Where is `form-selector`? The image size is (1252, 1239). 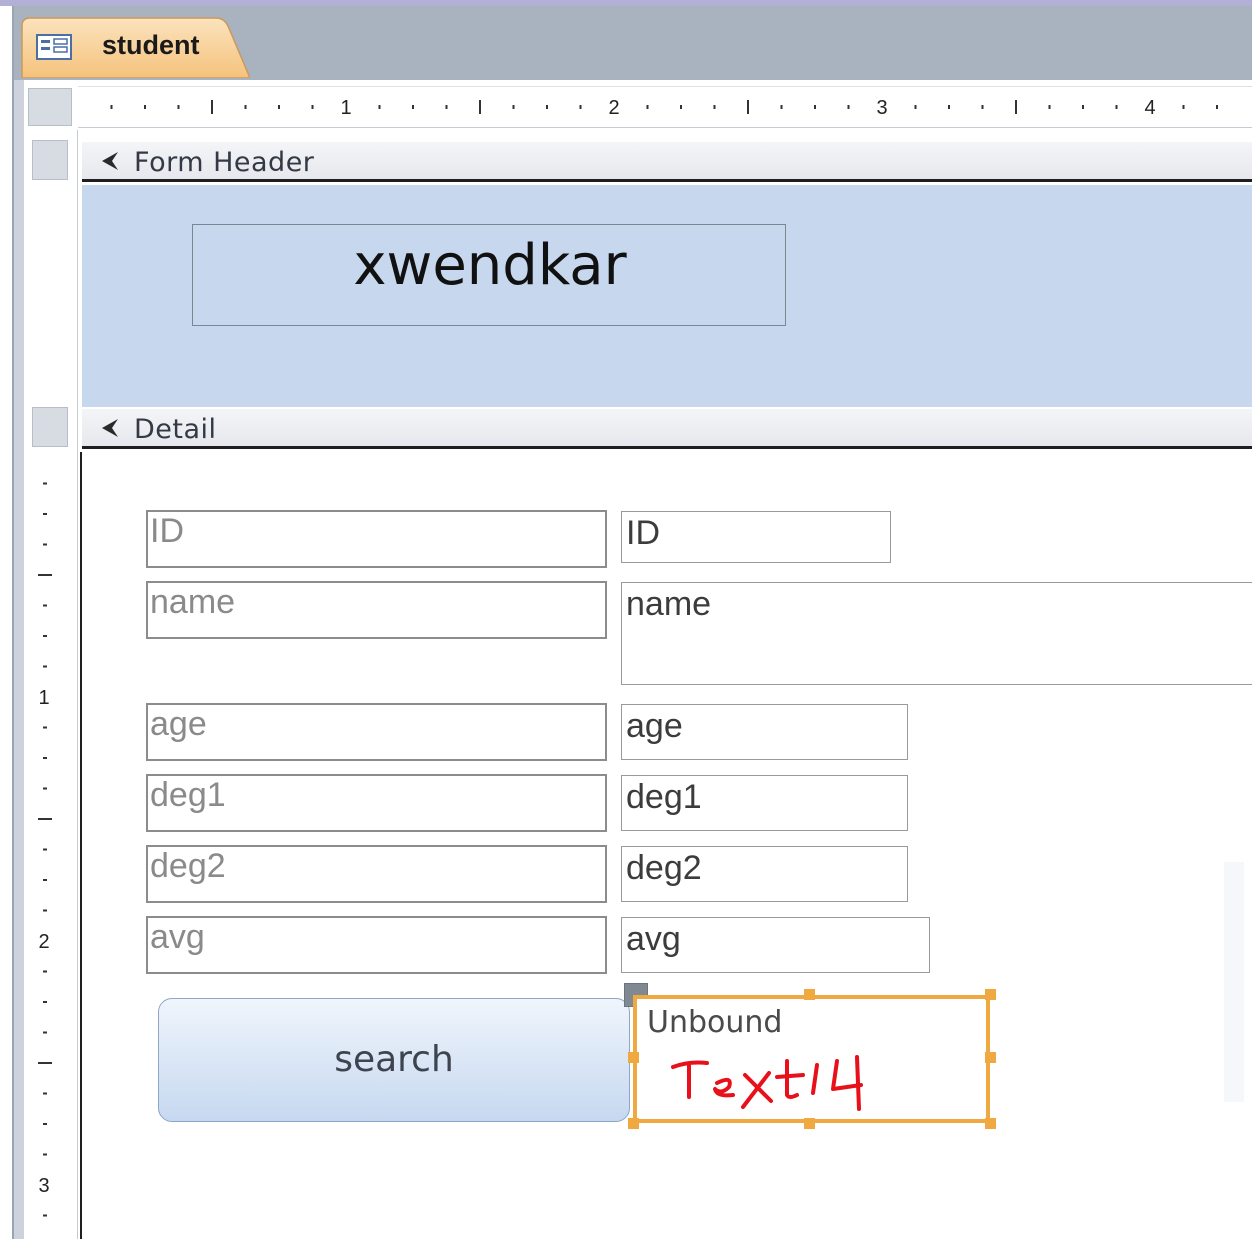 form-selector is located at coordinates (50, 107).